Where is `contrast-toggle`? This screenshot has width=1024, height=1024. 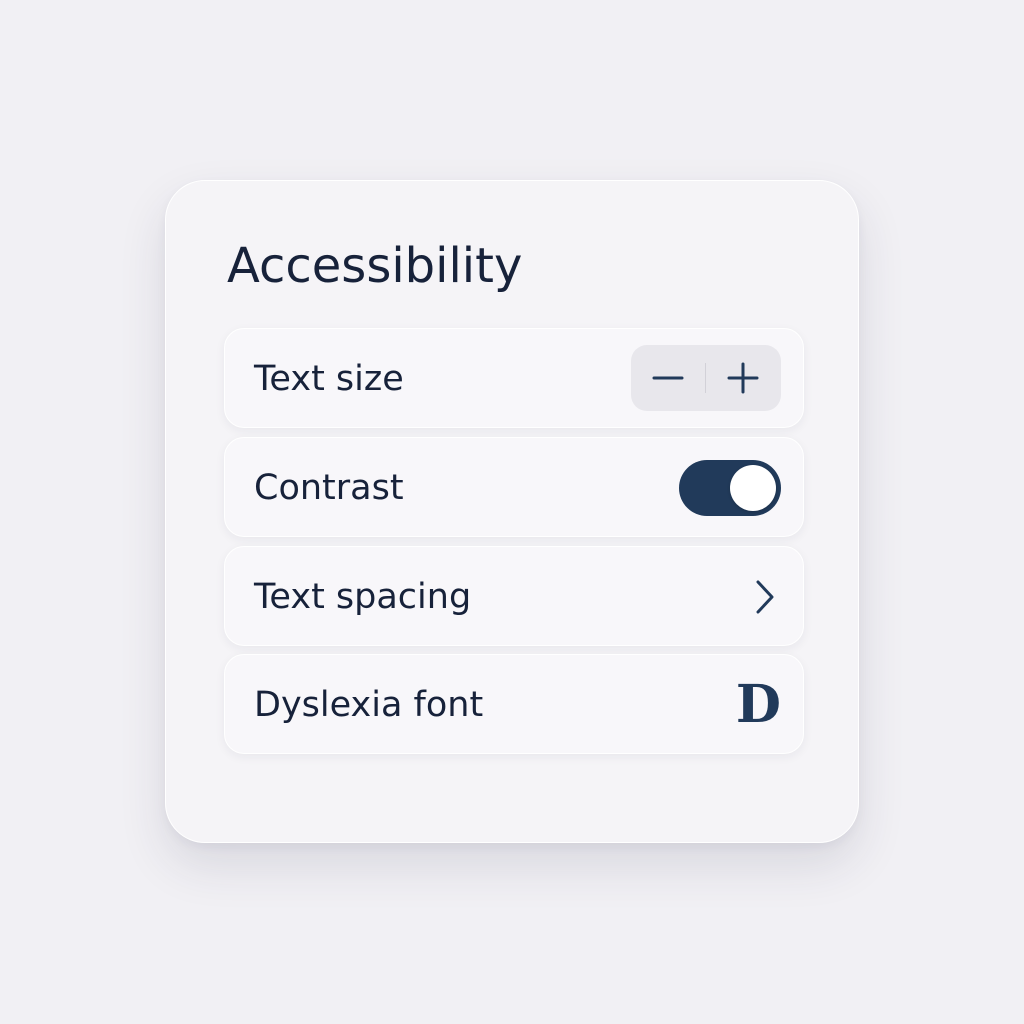
contrast-toggle is located at coordinates (730, 488).